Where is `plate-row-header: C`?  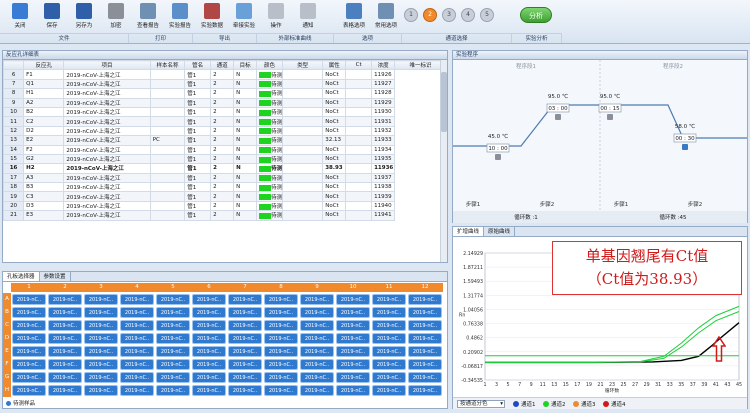
plate-row-header: C is located at coordinates (7, 325).